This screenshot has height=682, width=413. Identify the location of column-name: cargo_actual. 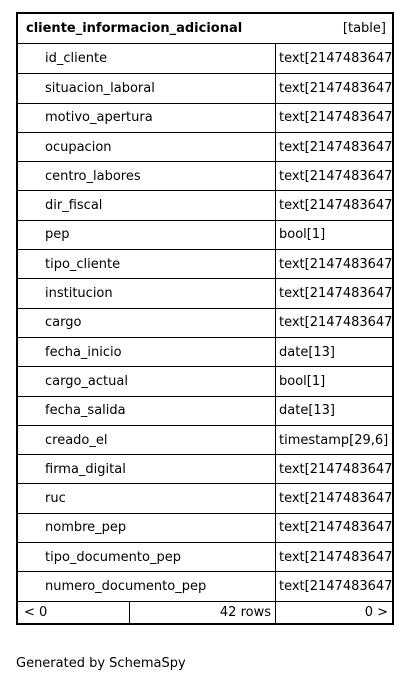
(147, 381).